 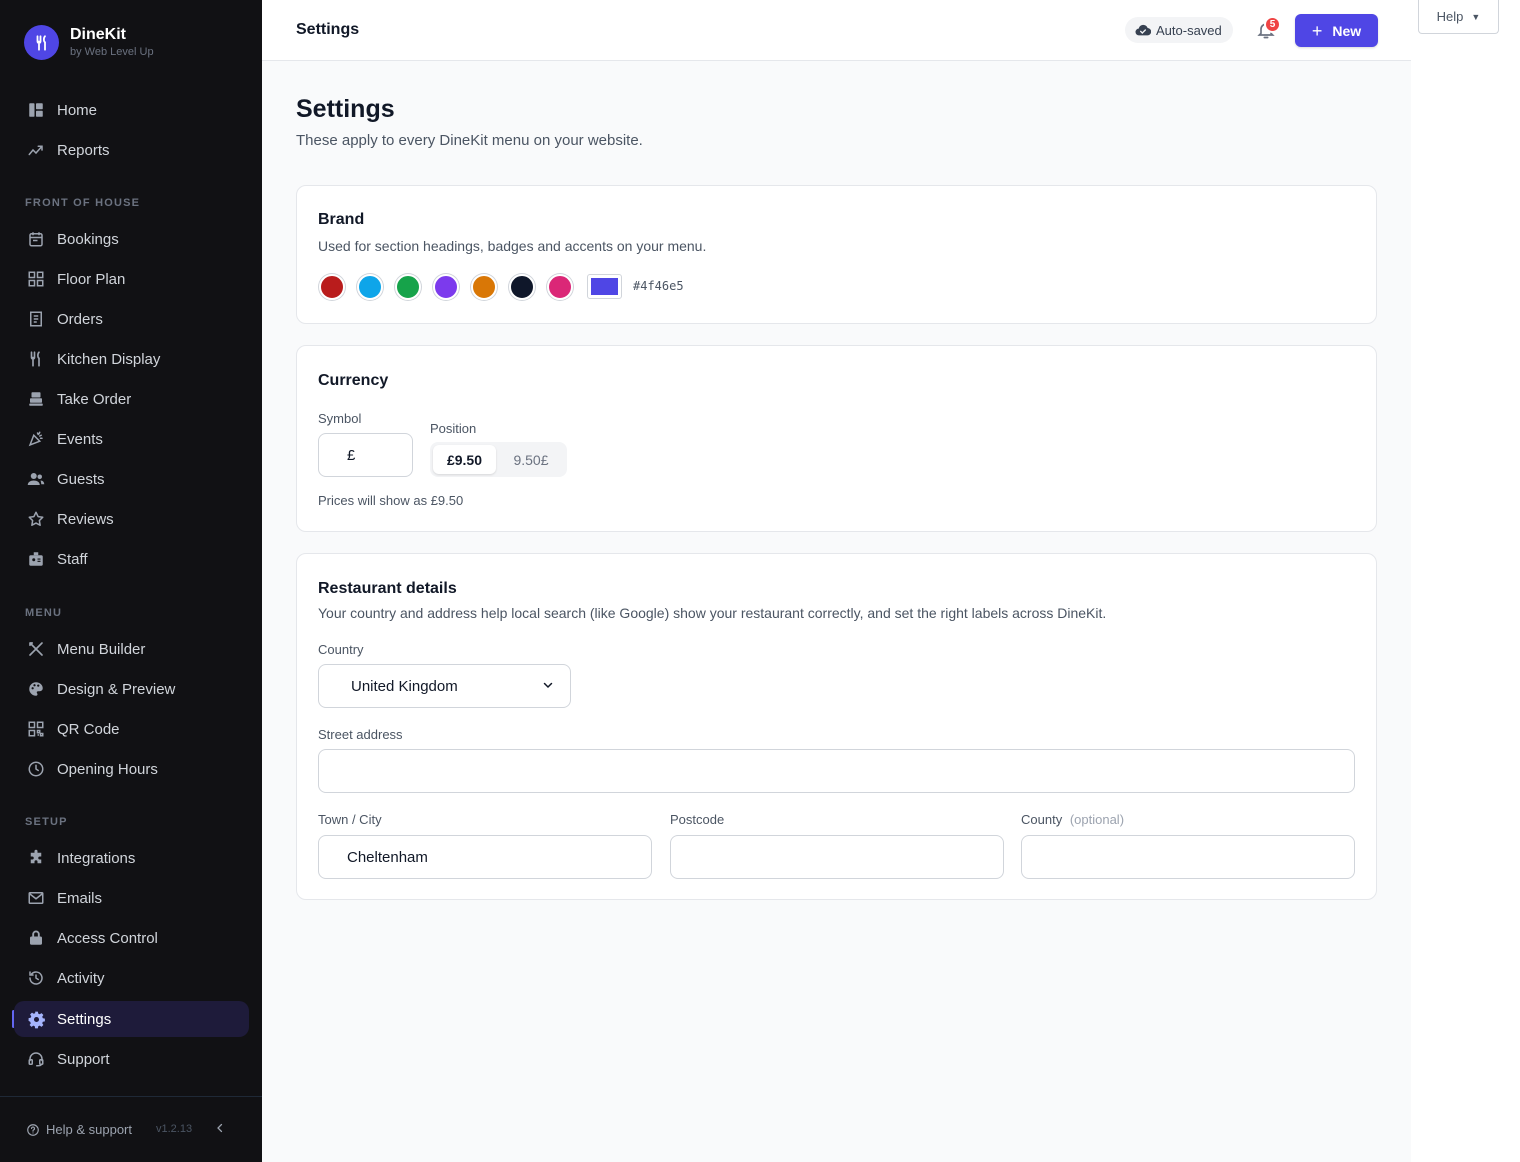 I want to click on brand-name: DineKit, so click(x=98, y=34).